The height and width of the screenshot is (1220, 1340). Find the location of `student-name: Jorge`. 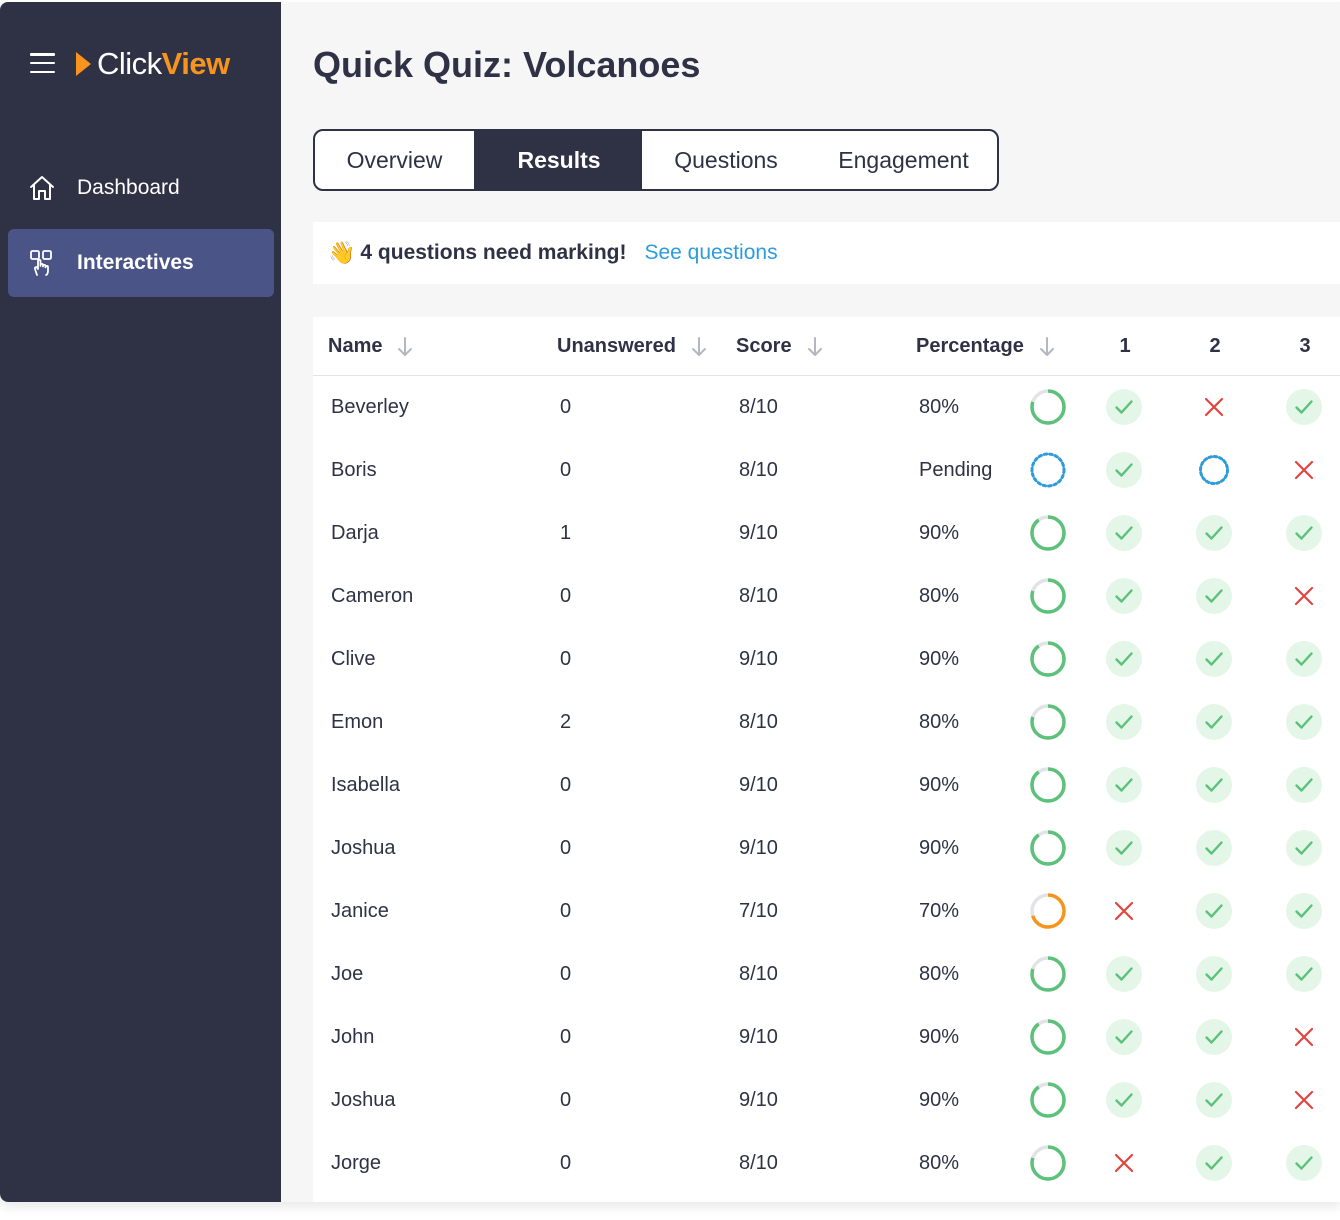

student-name: Jorge is located at coordinates (356, 1163).